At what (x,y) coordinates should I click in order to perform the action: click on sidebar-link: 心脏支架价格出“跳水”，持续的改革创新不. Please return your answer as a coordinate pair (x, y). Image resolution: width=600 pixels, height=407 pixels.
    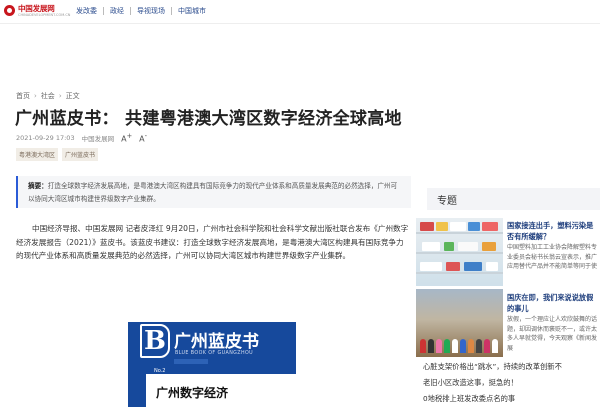
    Looking at the image, I should click on (492, 367).